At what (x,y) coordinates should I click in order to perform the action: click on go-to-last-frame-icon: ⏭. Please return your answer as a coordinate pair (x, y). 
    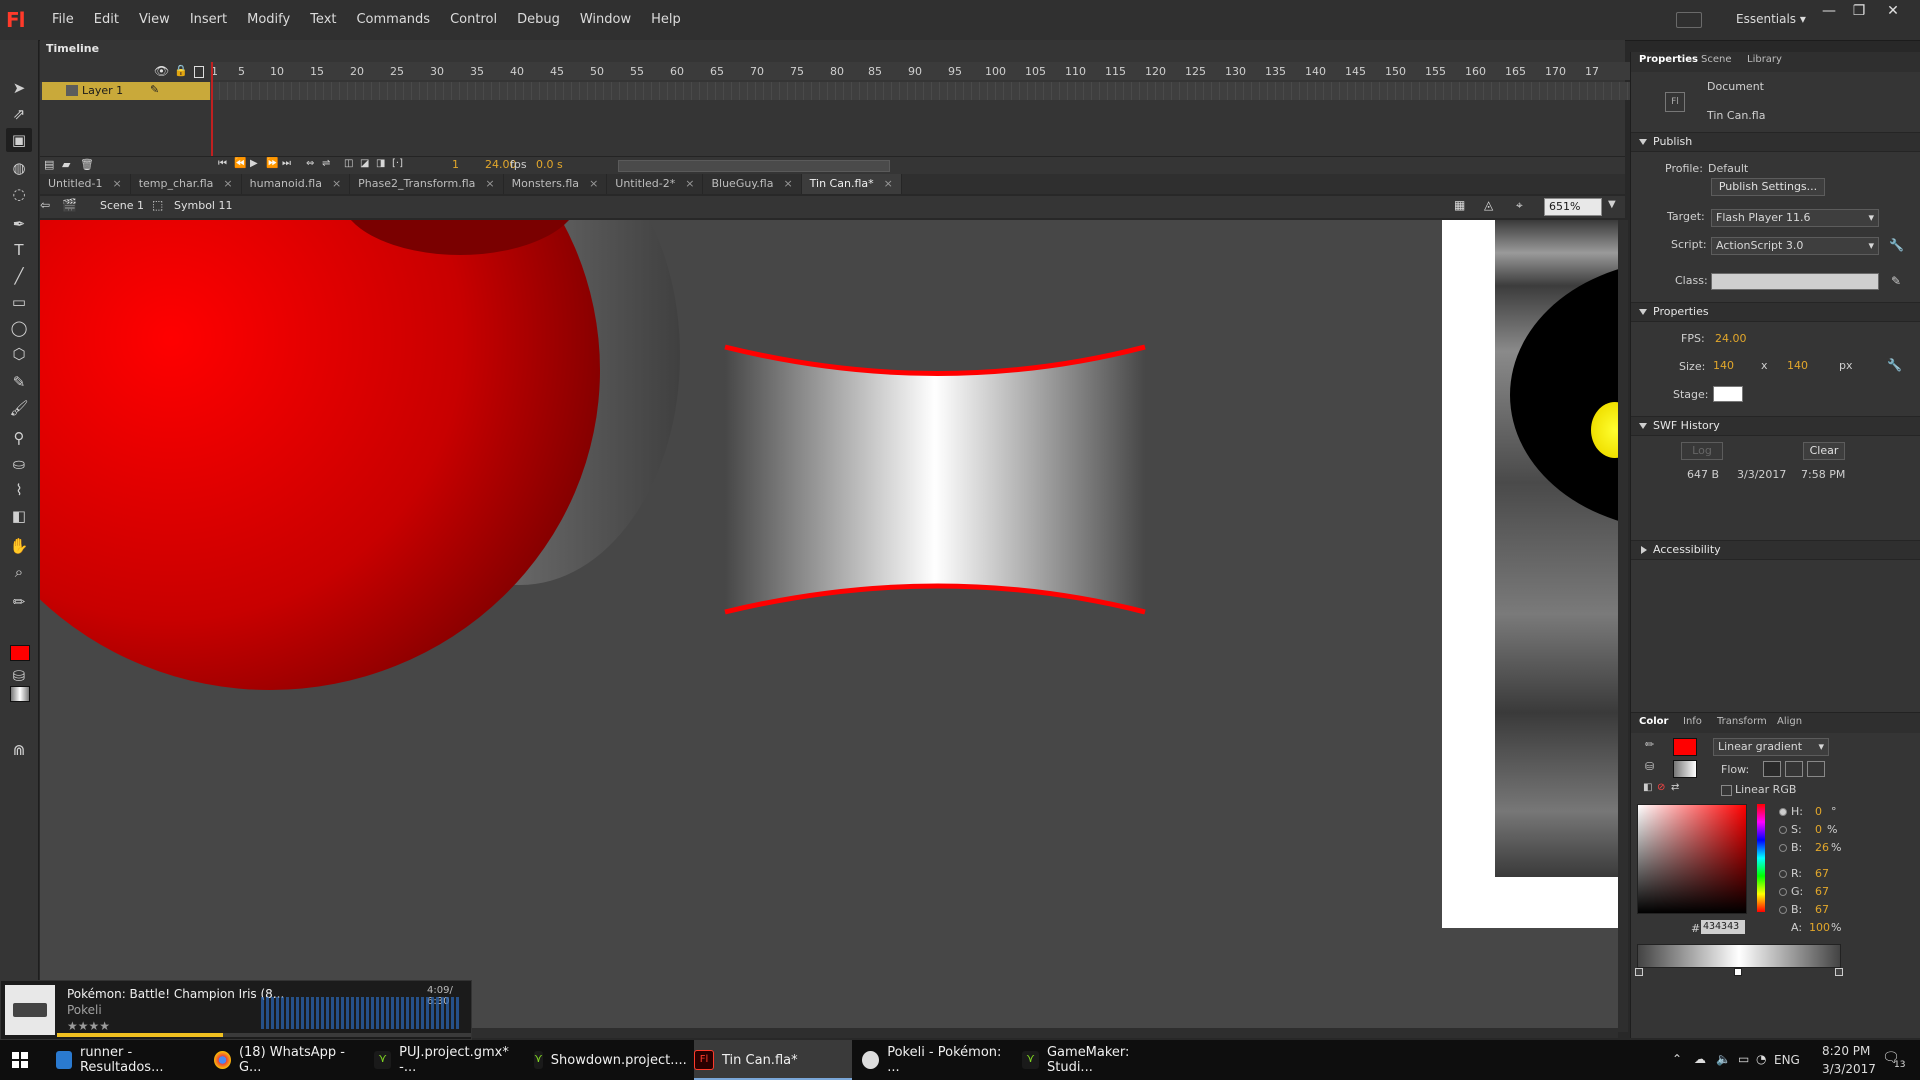
    Looking at the image, I should click on (286, 163).